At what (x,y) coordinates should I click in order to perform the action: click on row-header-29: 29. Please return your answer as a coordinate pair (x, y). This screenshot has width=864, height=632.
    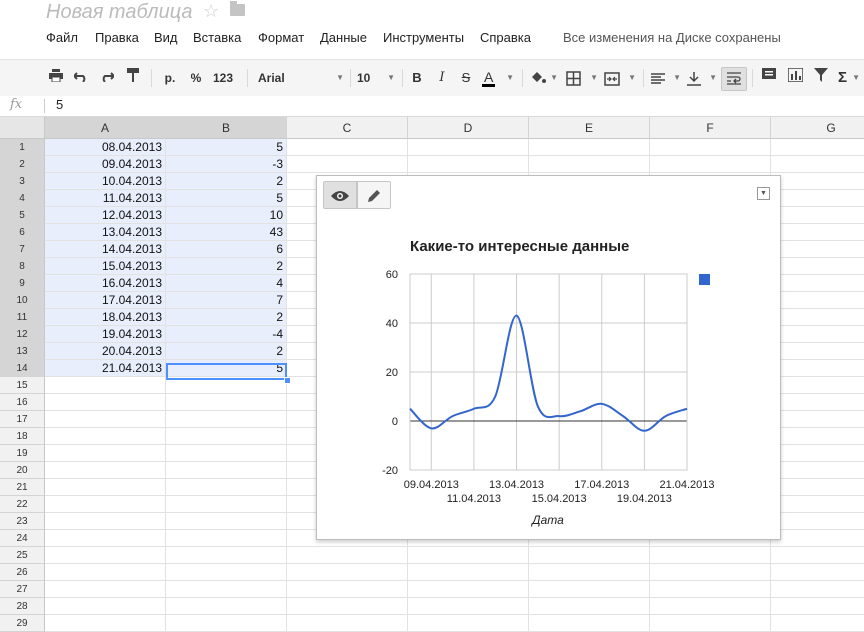
    Looking at the image, I should click on (22, 623).